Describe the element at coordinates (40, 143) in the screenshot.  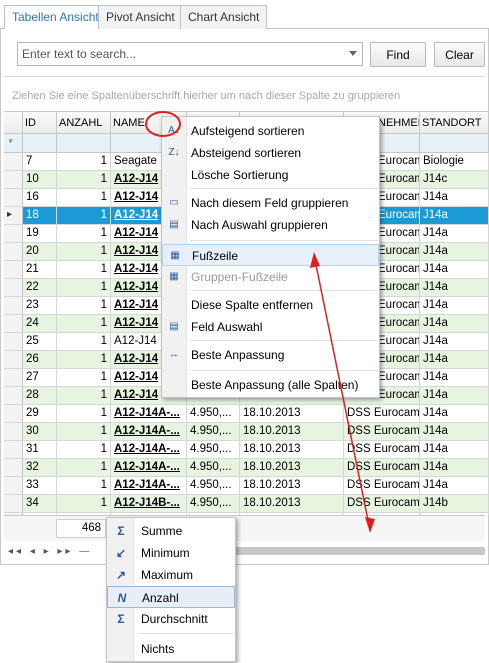
I see `filter-cell` at that location.